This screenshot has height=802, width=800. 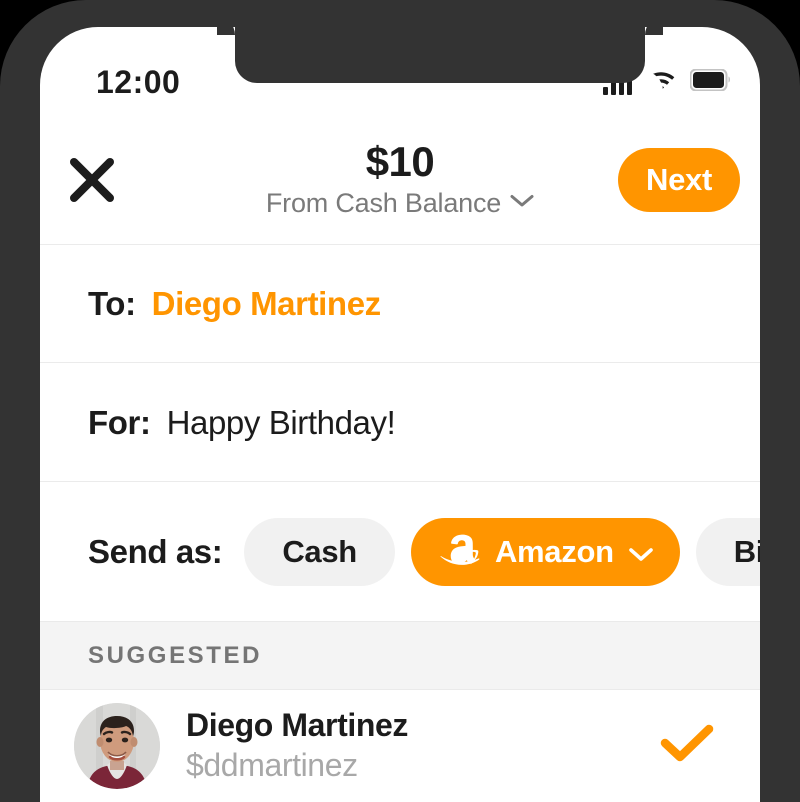 I want to click on send-as-option-amazon: Amazon, so click(x=545, y=552).